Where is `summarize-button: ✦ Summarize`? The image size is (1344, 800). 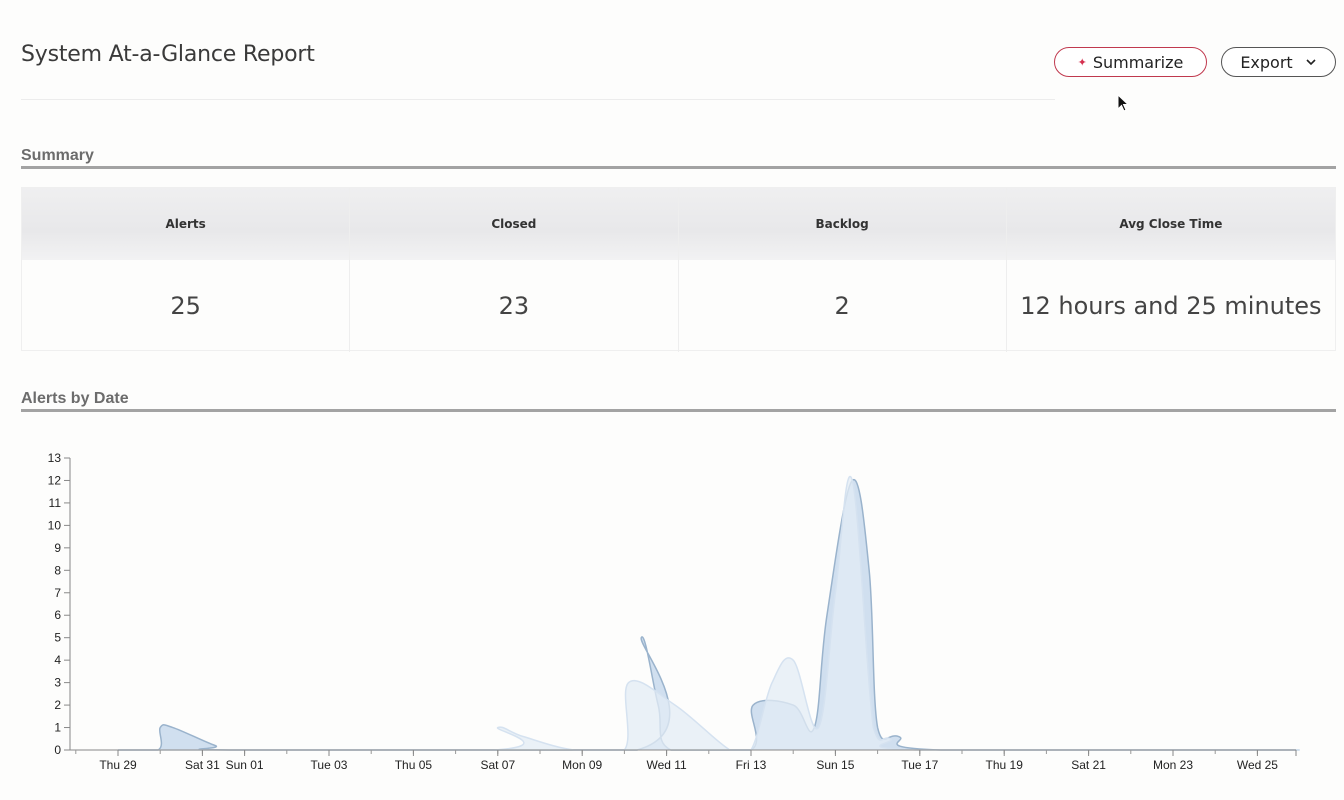 summarize-button: ✦ Summarize is located at coordinates (1130, 62).